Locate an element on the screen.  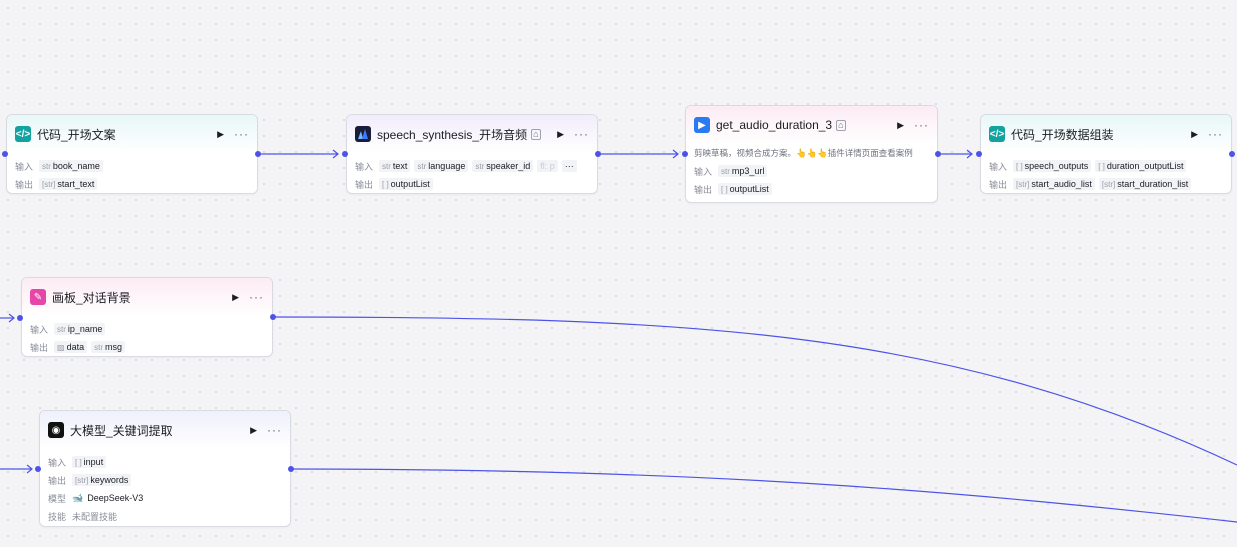
param-chip: str book_name is located at coordinates (71, 166).